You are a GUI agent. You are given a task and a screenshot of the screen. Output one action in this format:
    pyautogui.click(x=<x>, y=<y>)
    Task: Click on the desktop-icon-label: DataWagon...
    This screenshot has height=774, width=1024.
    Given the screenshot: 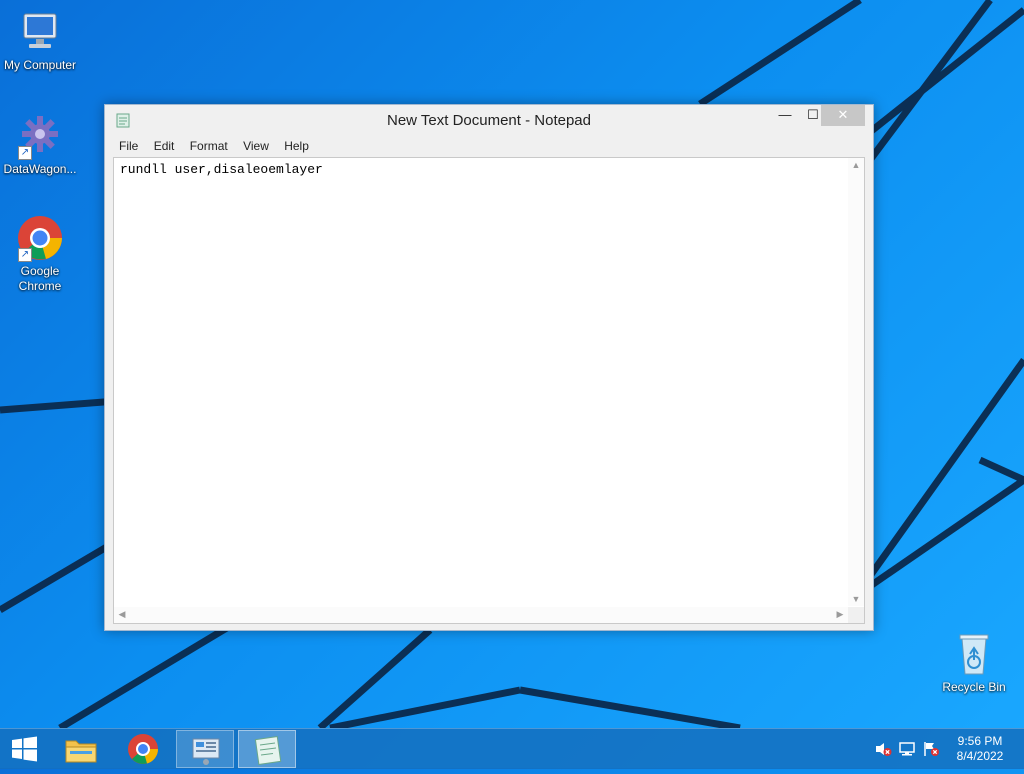 What is the action you would take?
    pyautogui.click(x=40, y=169)
    